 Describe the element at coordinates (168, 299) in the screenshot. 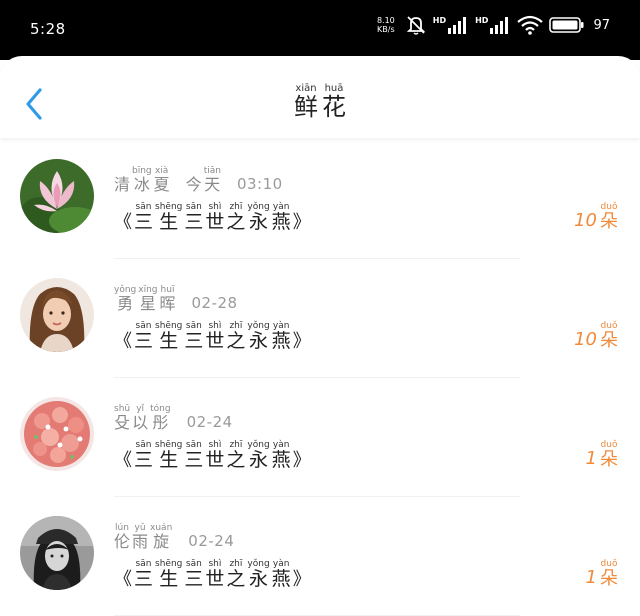

I see `name-char: huī 晖` at that location.